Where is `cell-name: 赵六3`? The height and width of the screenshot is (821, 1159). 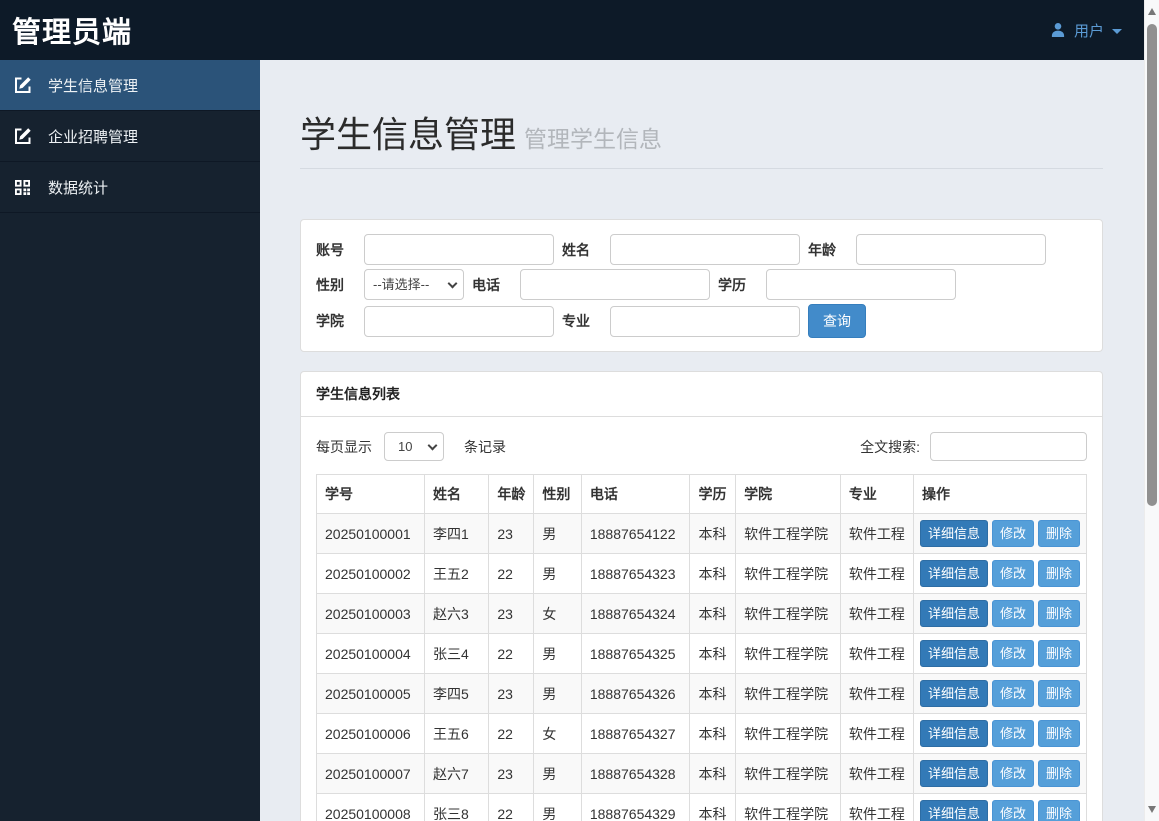 cell-name: 赵六3 is located at coordinates (456, 613).